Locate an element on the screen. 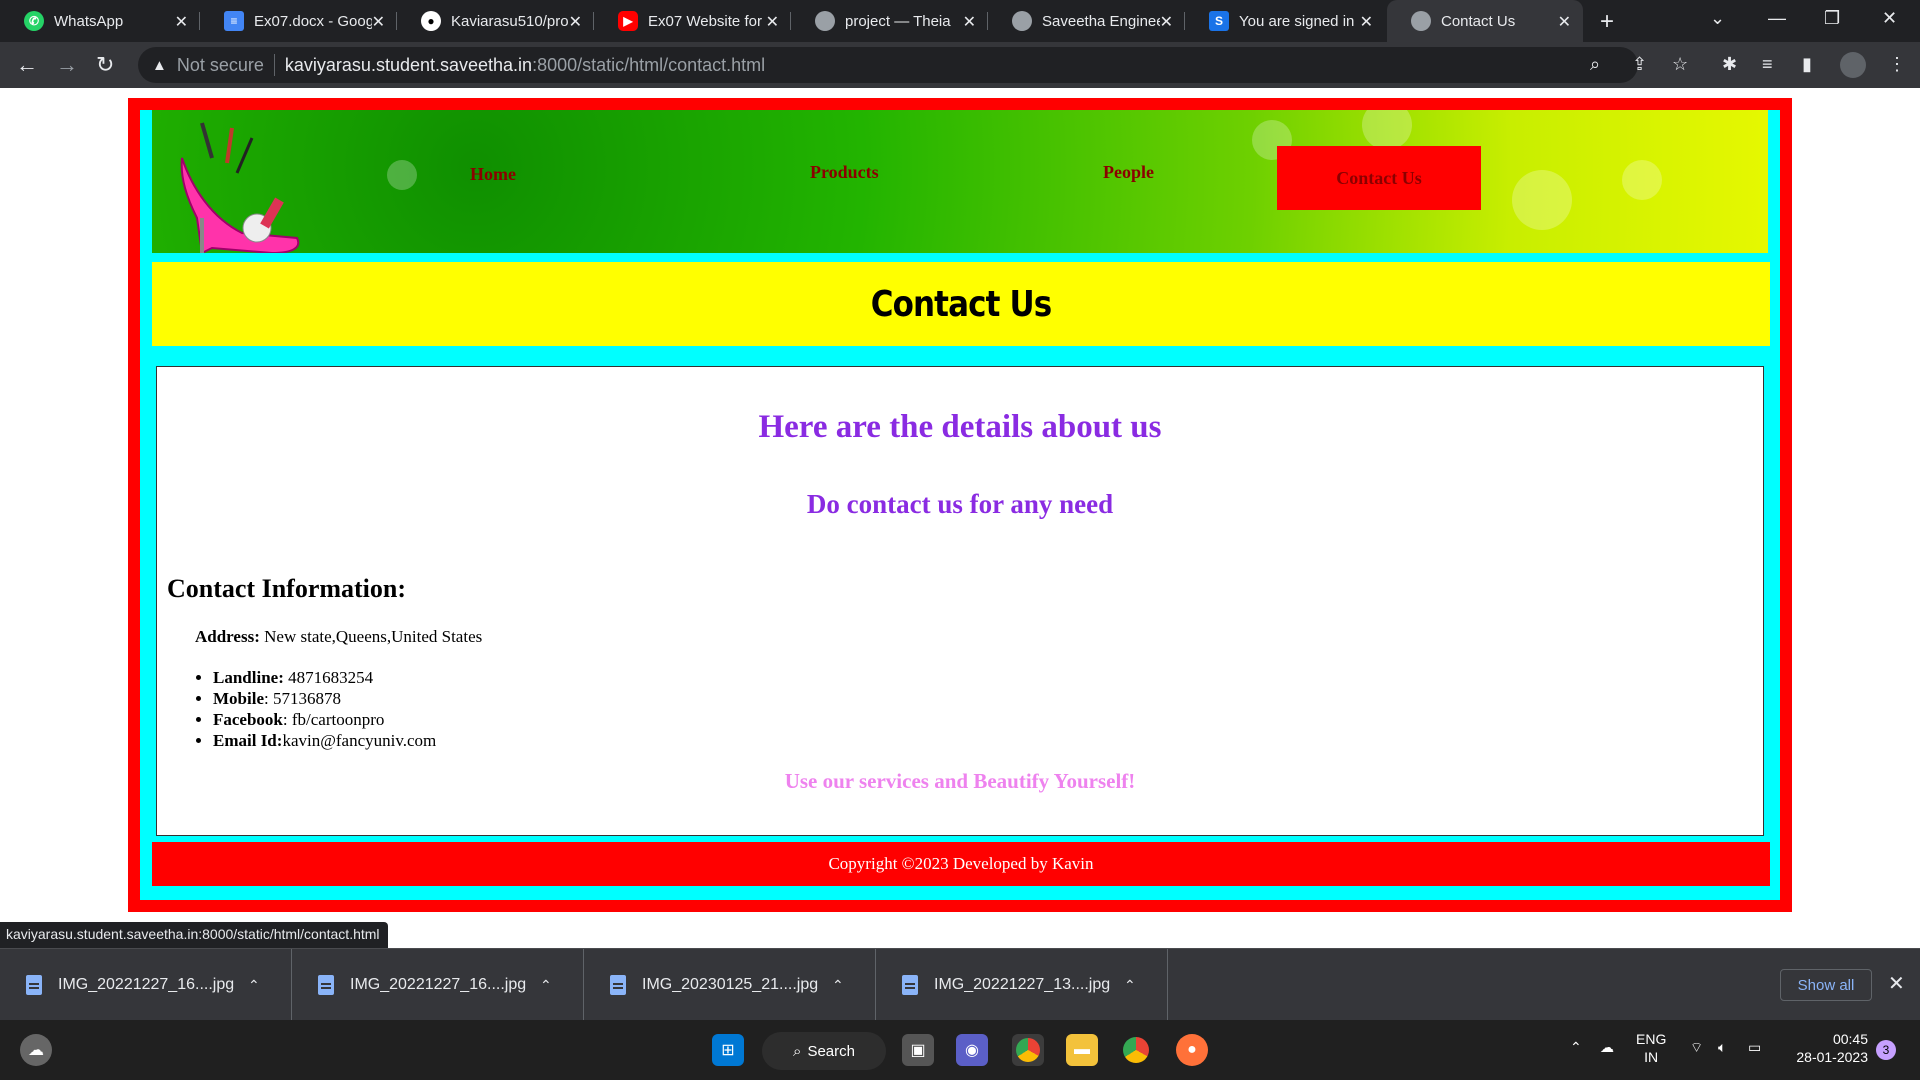 Image resolution: width=1920 pixels, height=1080 pixels. onedrive-icon: ☁ is located at coordinates (1607, 1047).